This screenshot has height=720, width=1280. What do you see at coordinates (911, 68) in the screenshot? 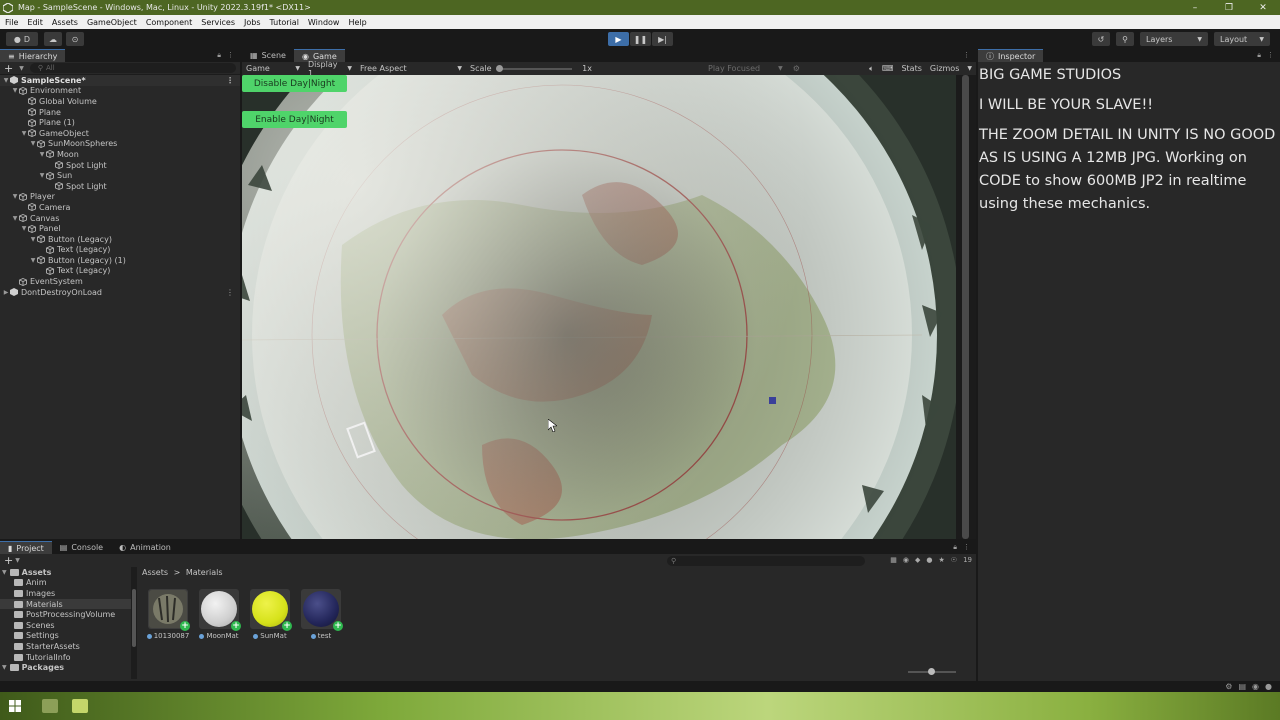
I see `stats-toggle: Stats` at bounding box center [911, 68].